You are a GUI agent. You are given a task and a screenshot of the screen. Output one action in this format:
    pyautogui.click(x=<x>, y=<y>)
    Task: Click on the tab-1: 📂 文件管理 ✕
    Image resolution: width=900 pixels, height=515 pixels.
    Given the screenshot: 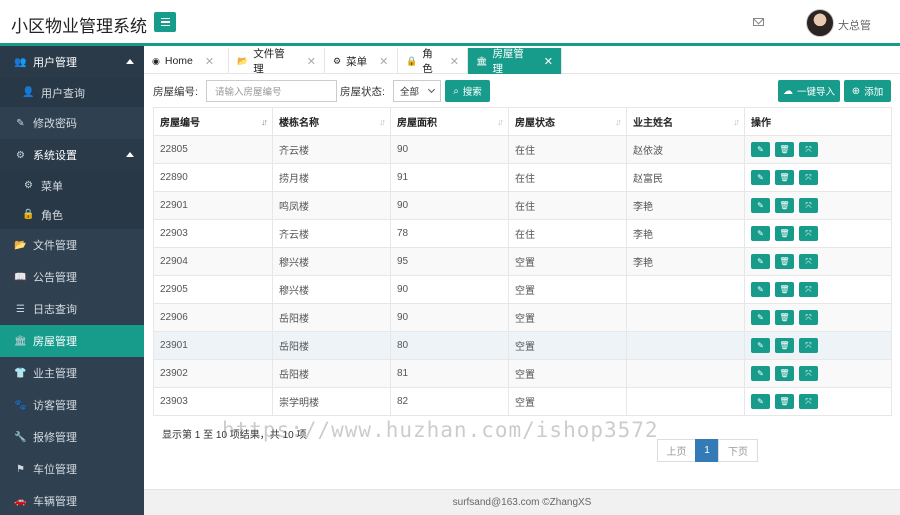 What is the action you would take?
    pyautogui.click(x=277, y=61)
    